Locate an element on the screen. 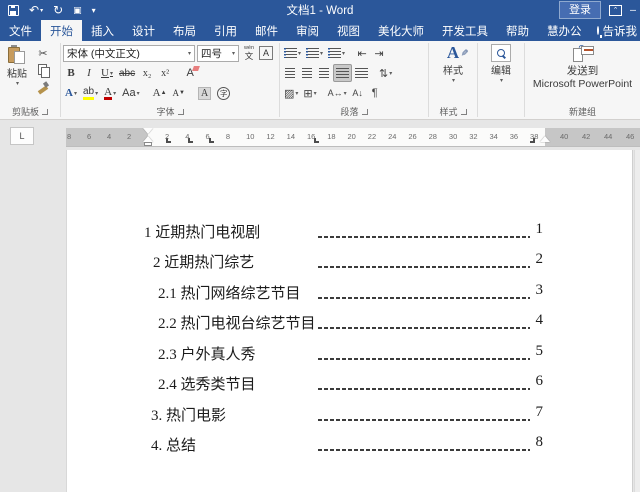 The width and height of the screenshot is (640, 492). paragraph-dialog-launcher is located at coordinates (364, 111).